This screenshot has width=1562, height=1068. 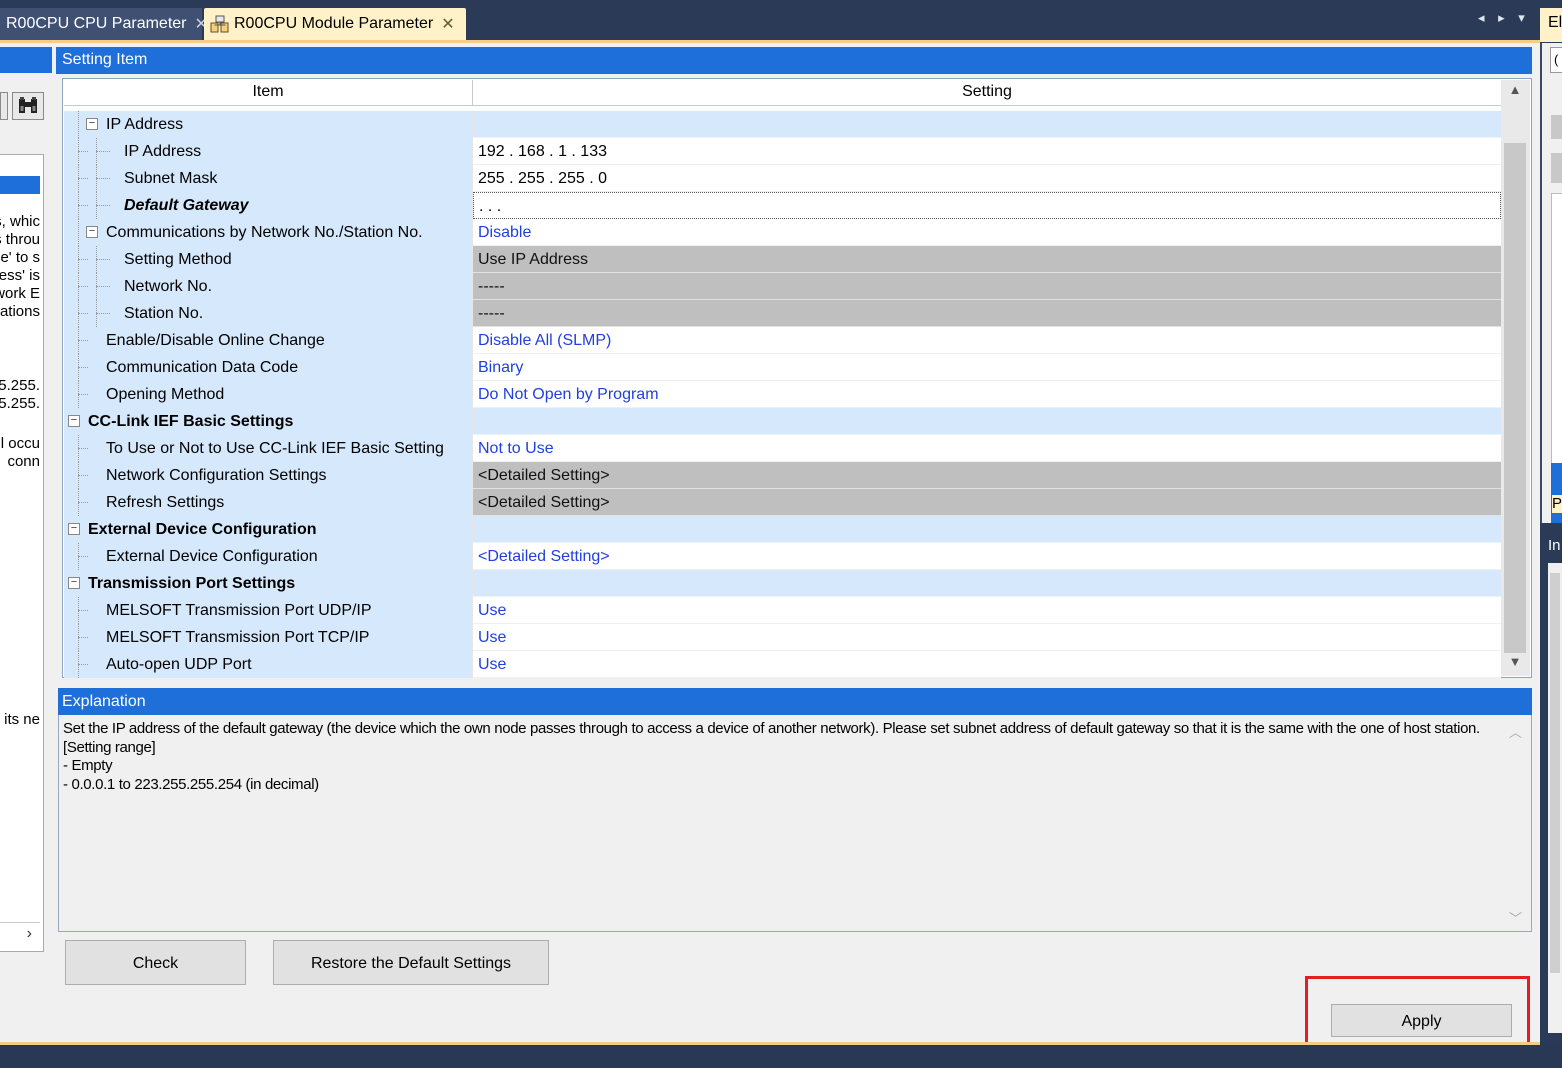 I want to click on setting-item-cell: − CC-Link IEF Basic Settings, so click(x=268, y=421).